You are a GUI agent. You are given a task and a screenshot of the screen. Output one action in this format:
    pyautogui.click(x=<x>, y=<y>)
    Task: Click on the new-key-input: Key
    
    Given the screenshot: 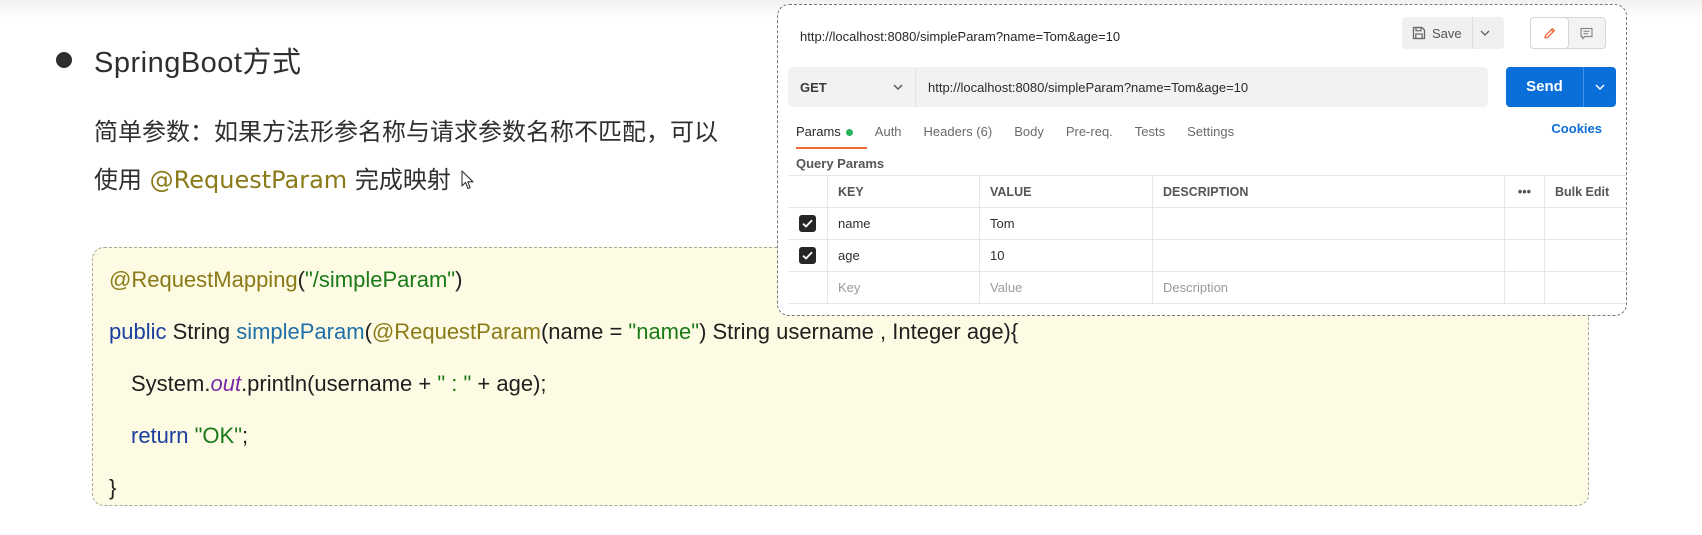 What is the action you would take?
    pyautogui.click(x=904, y=287)
    